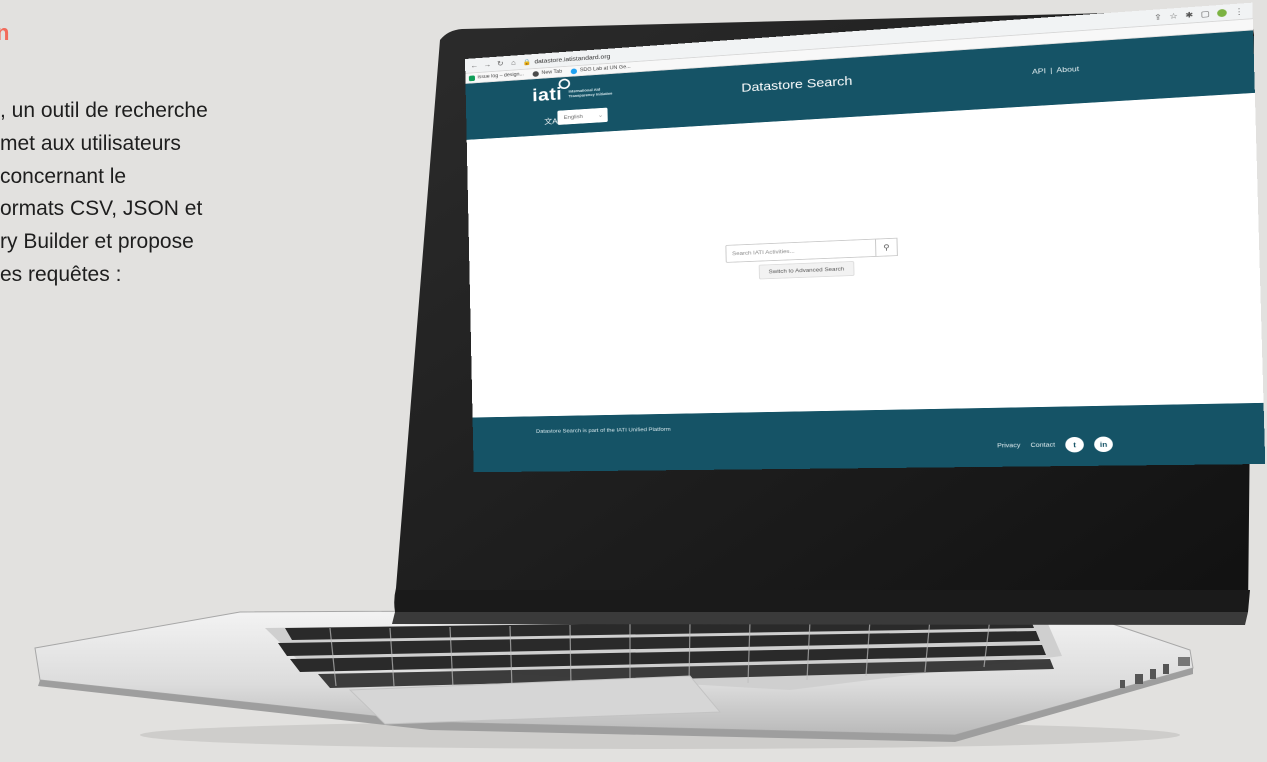  I want to click on bookmark-item: New Tab, so click(548, 73).